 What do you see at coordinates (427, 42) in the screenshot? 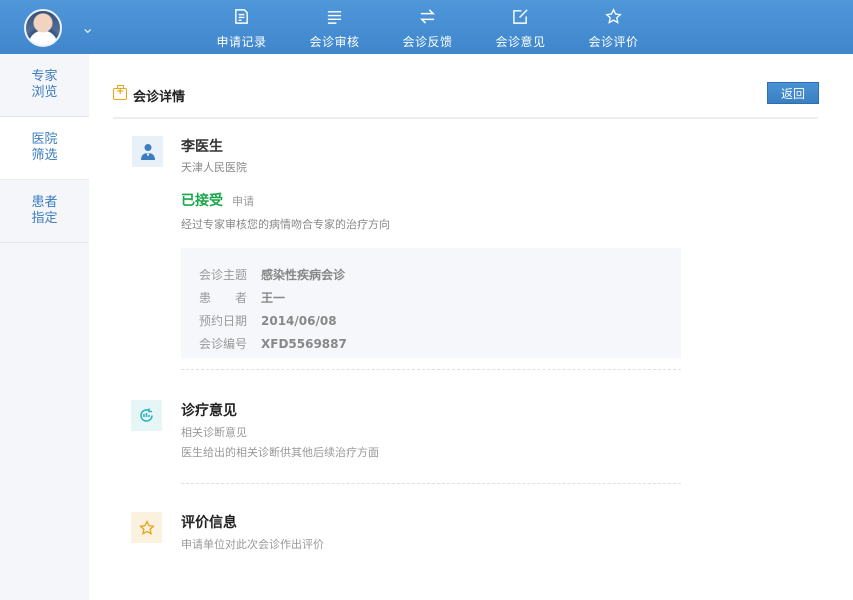
I see `nav-item-label: 会诊反馈` at bounding box center [427, 42].